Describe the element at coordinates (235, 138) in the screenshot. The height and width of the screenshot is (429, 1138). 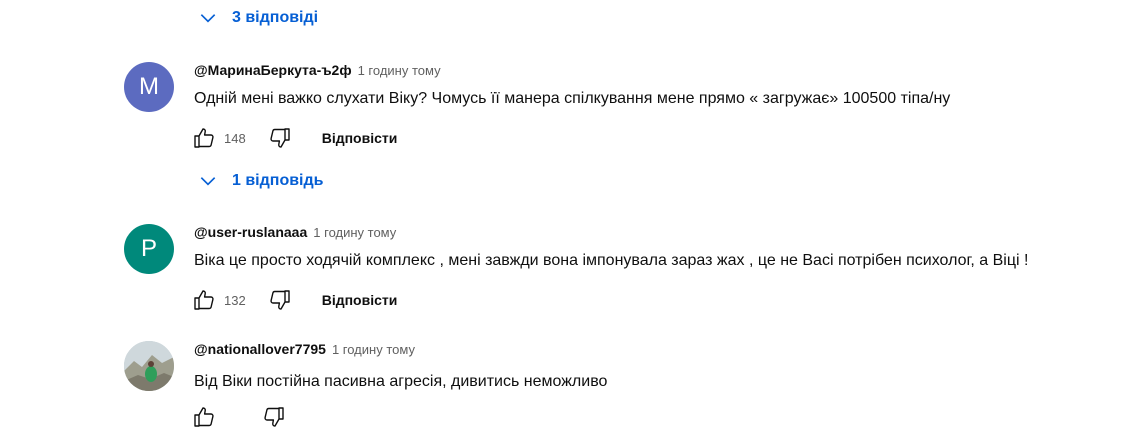
I see `like-count: 148` at that location.